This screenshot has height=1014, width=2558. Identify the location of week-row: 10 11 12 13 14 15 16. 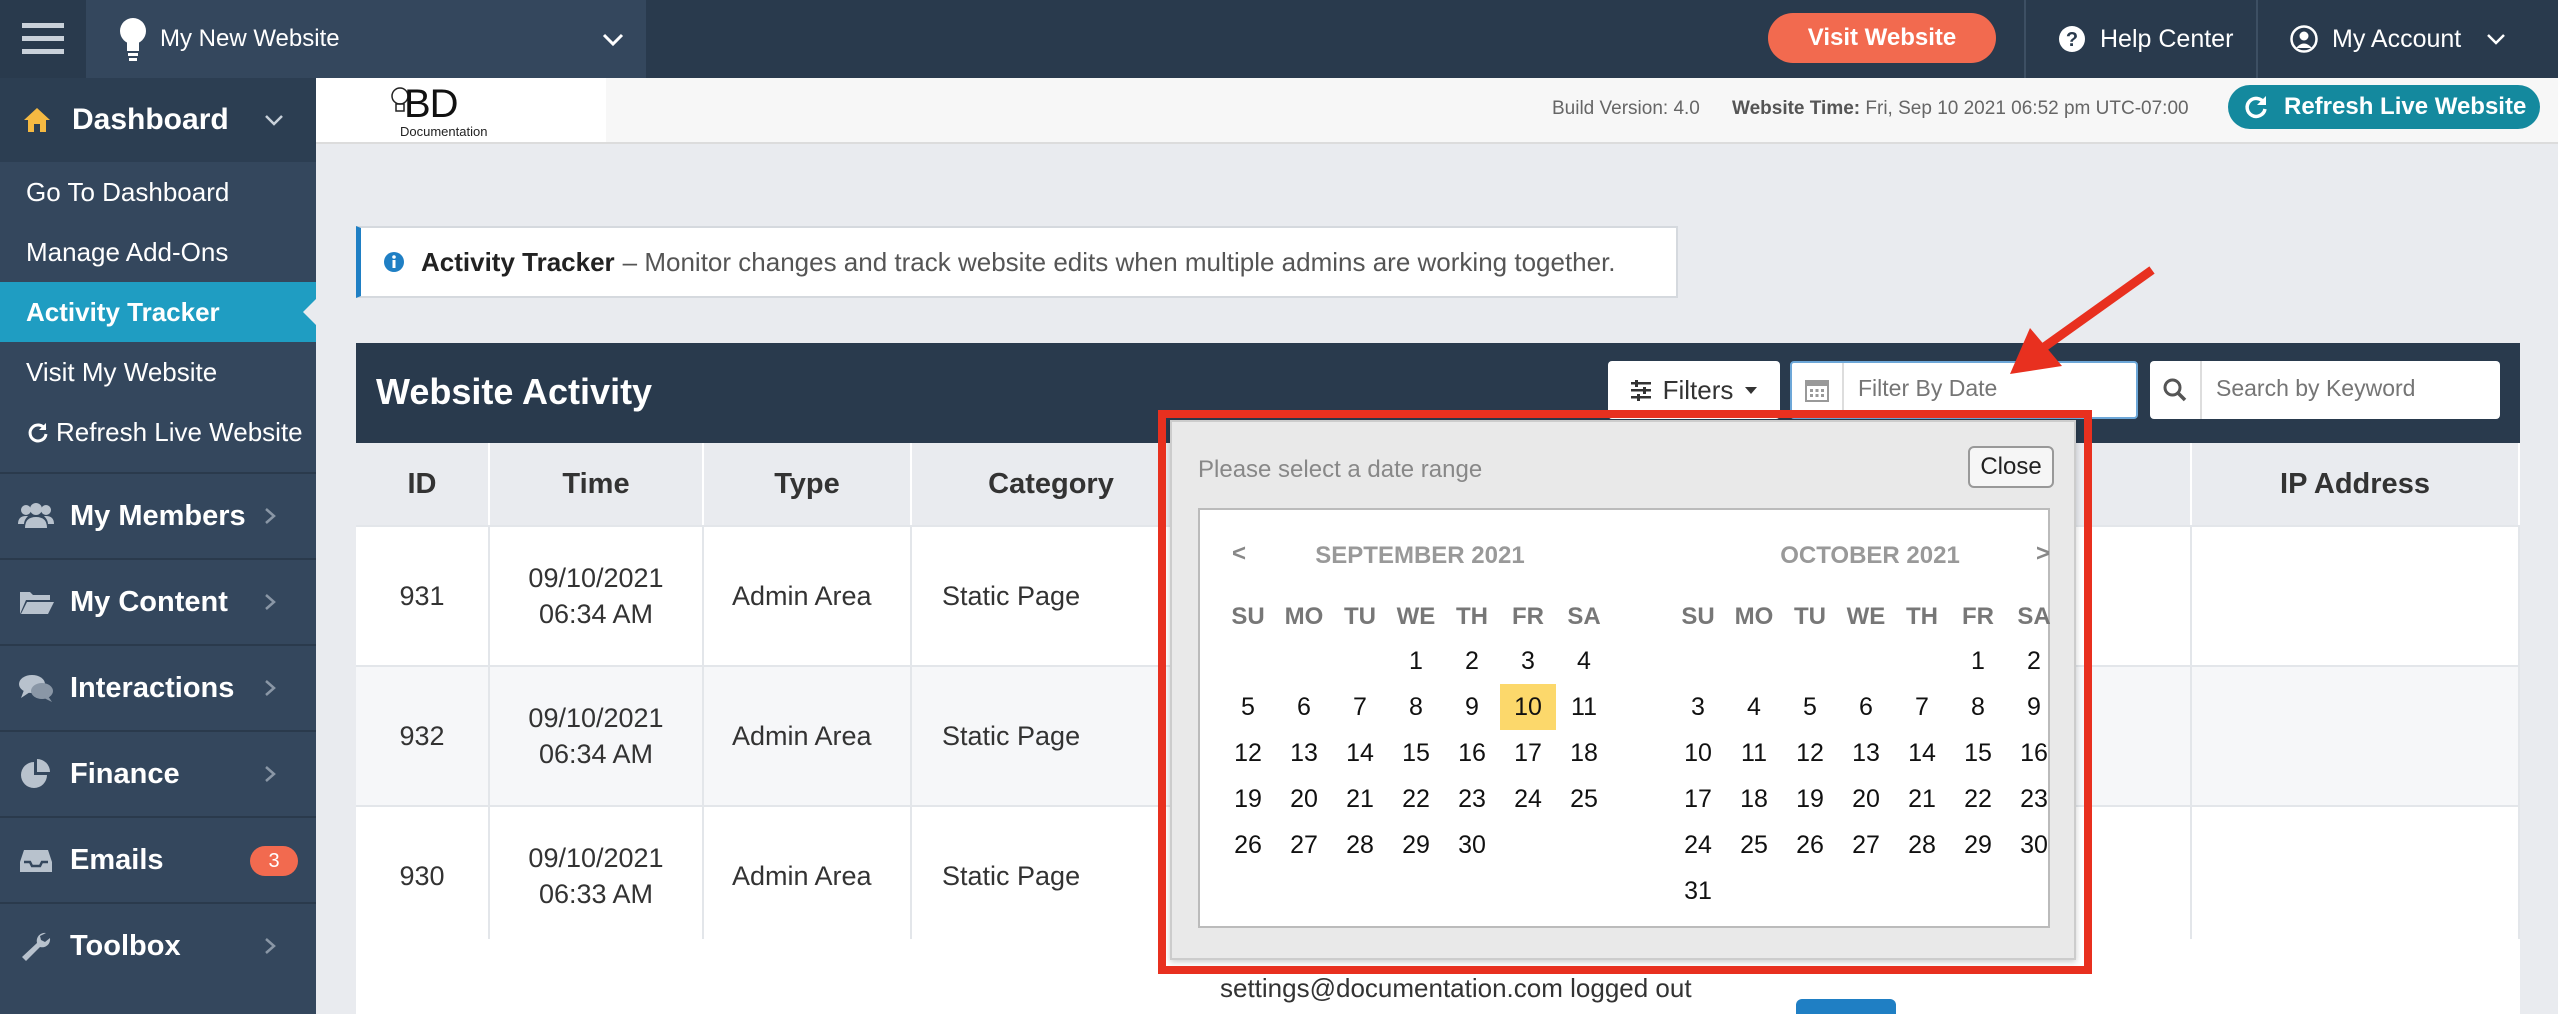
(1870, 753).